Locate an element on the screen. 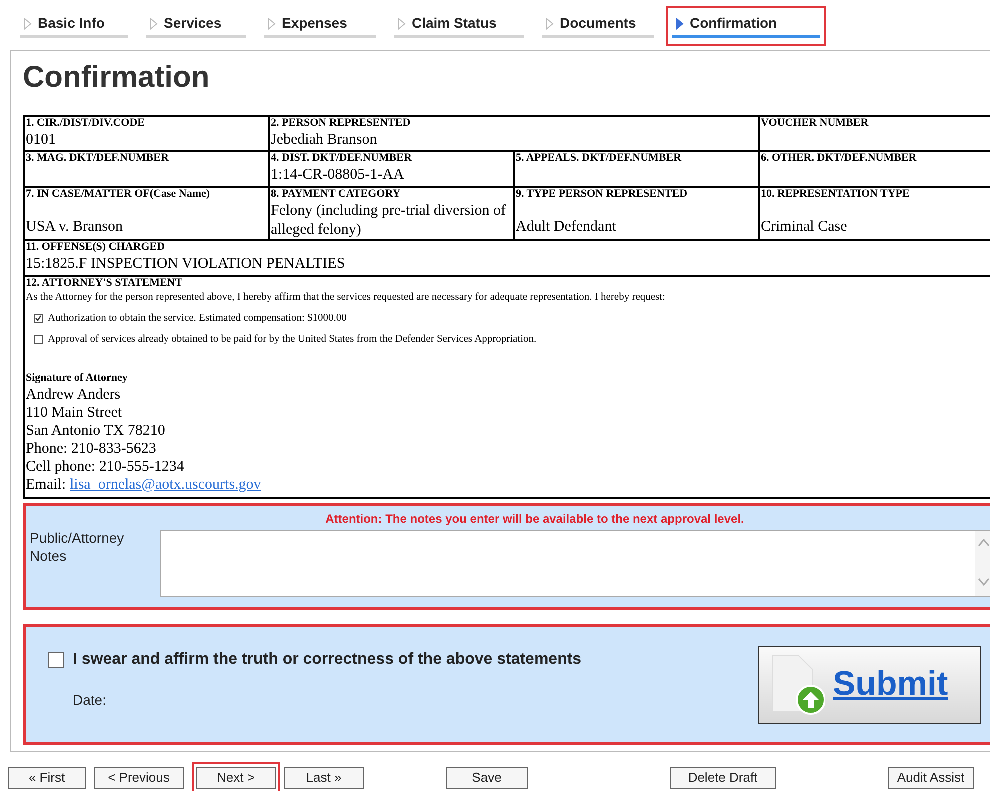  tab: Confirmation is located at coordinates (746, 25).